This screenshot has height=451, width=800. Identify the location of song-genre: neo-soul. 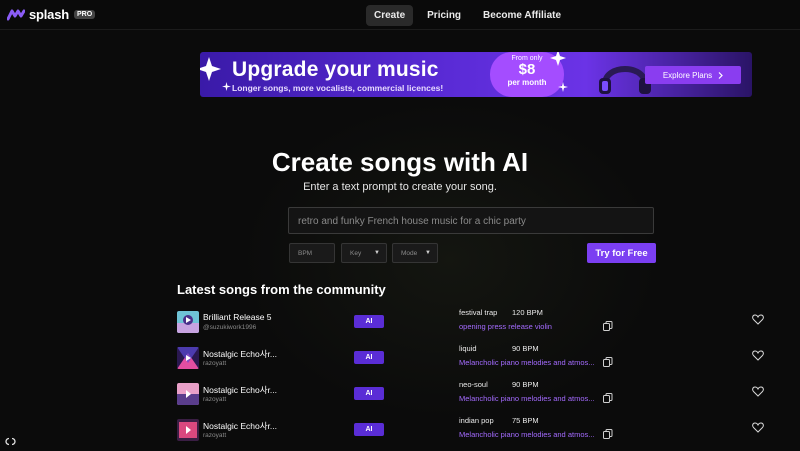
(473, 384).